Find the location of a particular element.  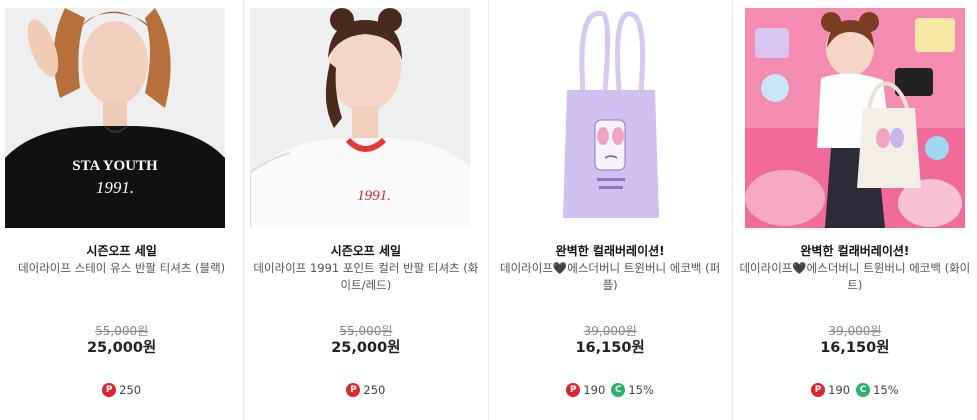

product-name: 데이라이프🖤에스더버니 트윈버니 에코백 (퍼플) is located at coordinates (610, 277).